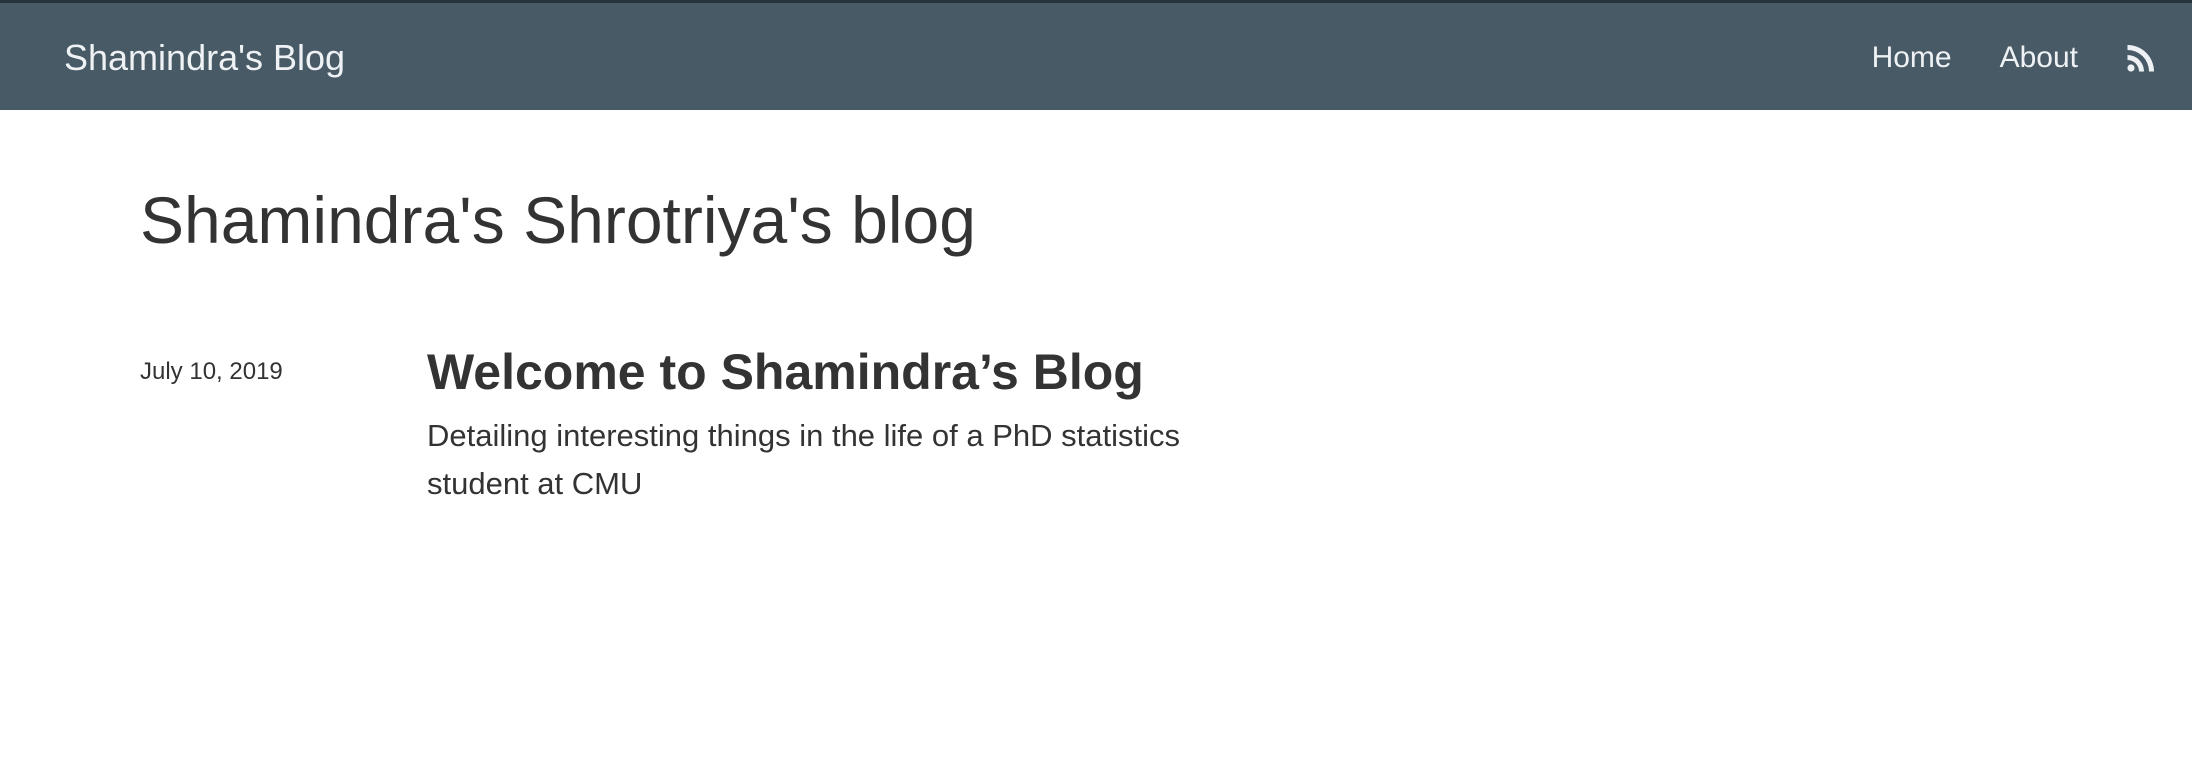 This screenshot has height=764, width=2192. I want to click on top-navbar: Shamindra's Blog Home About, so click(1096, 55).